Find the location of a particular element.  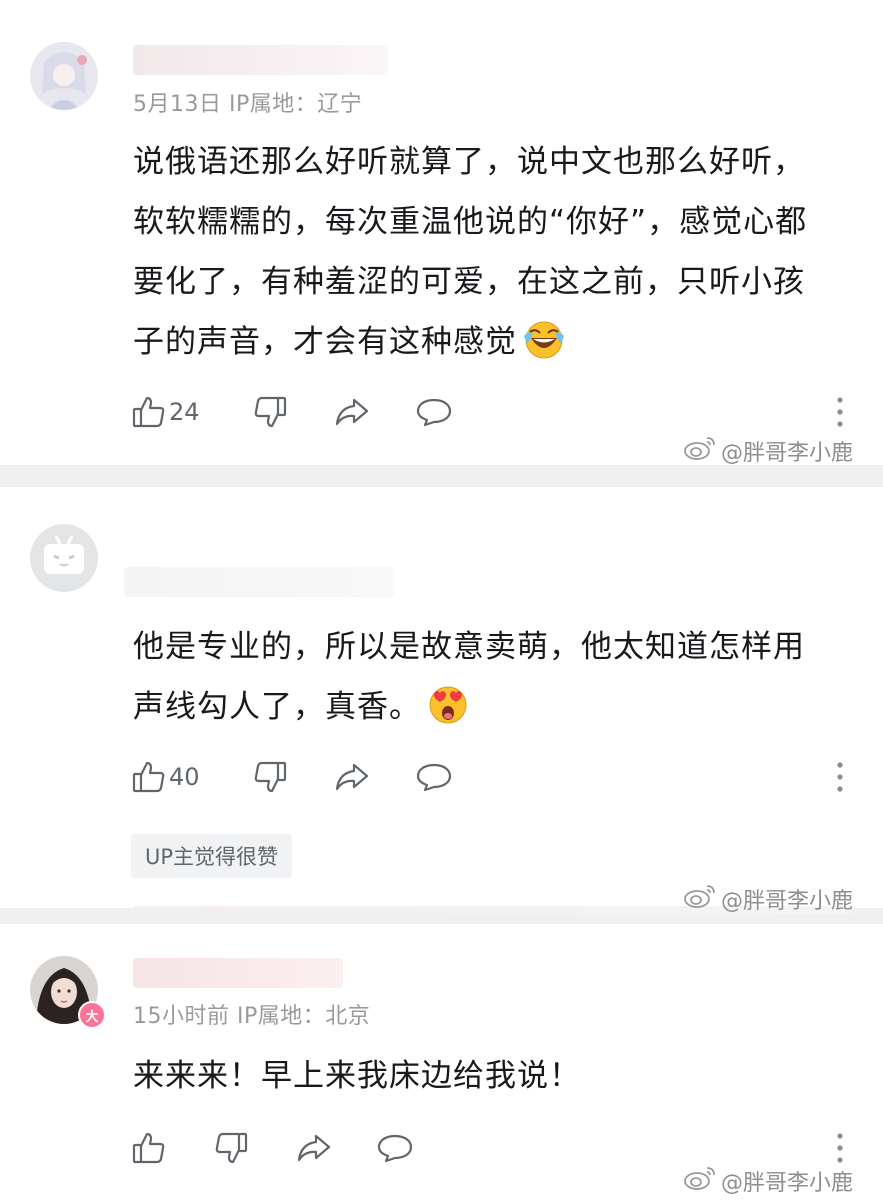

like-count: 24 is located at coordinates (184, 412).